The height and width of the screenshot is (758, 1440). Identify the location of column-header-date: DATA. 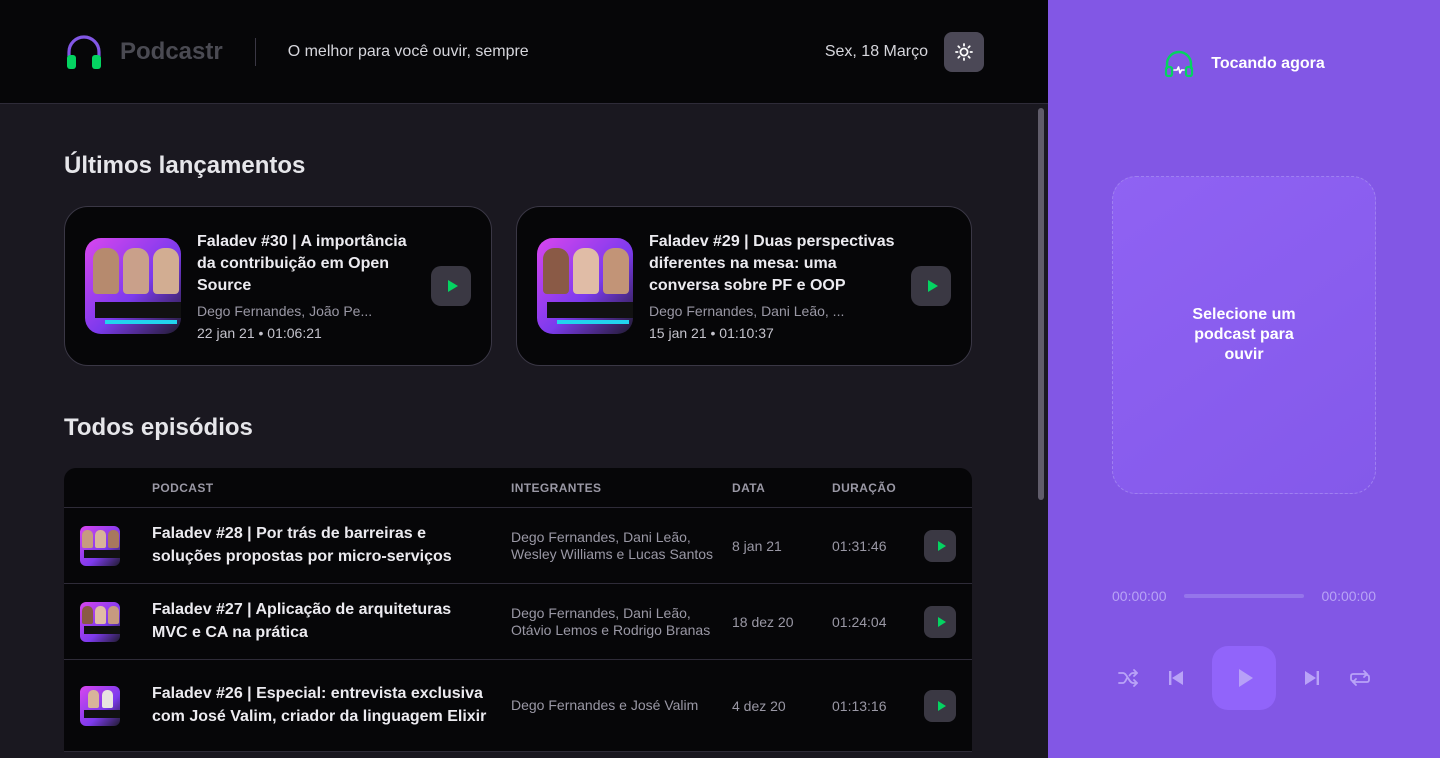
(749, 487).